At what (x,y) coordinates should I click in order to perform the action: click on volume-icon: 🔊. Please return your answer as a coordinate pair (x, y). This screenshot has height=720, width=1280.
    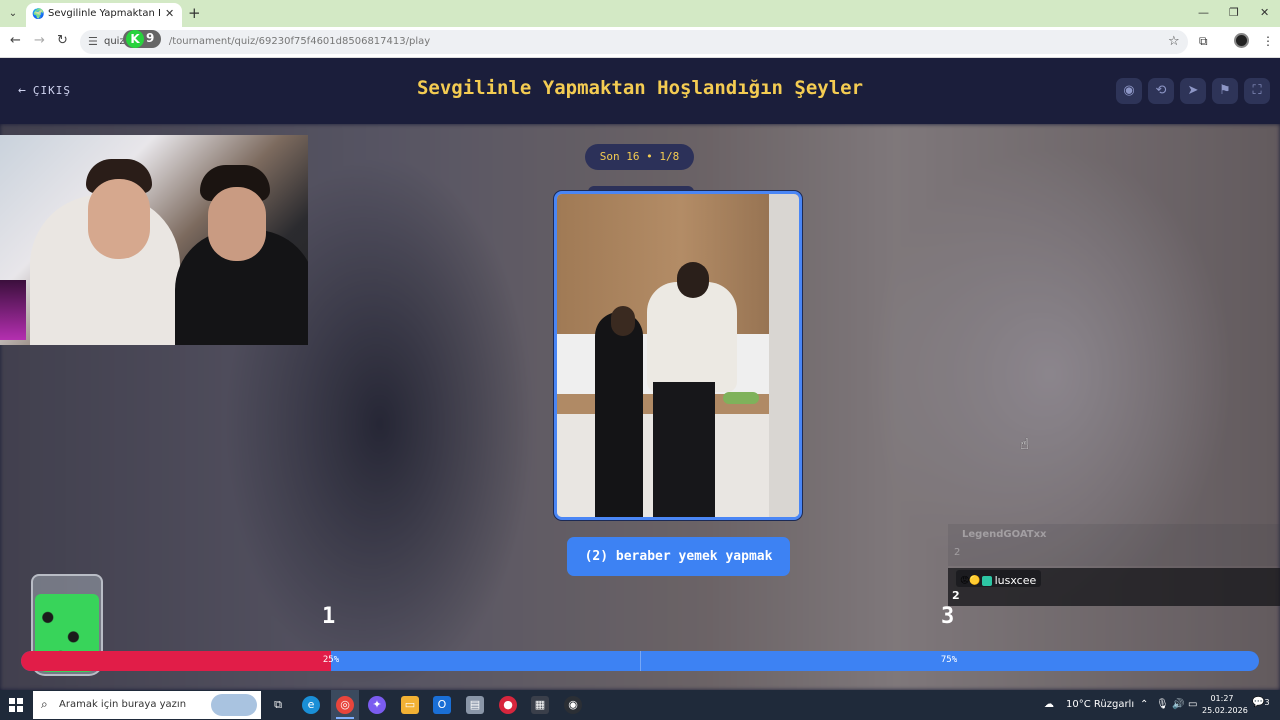
    Looking at the image, I should click on (1178, 704).